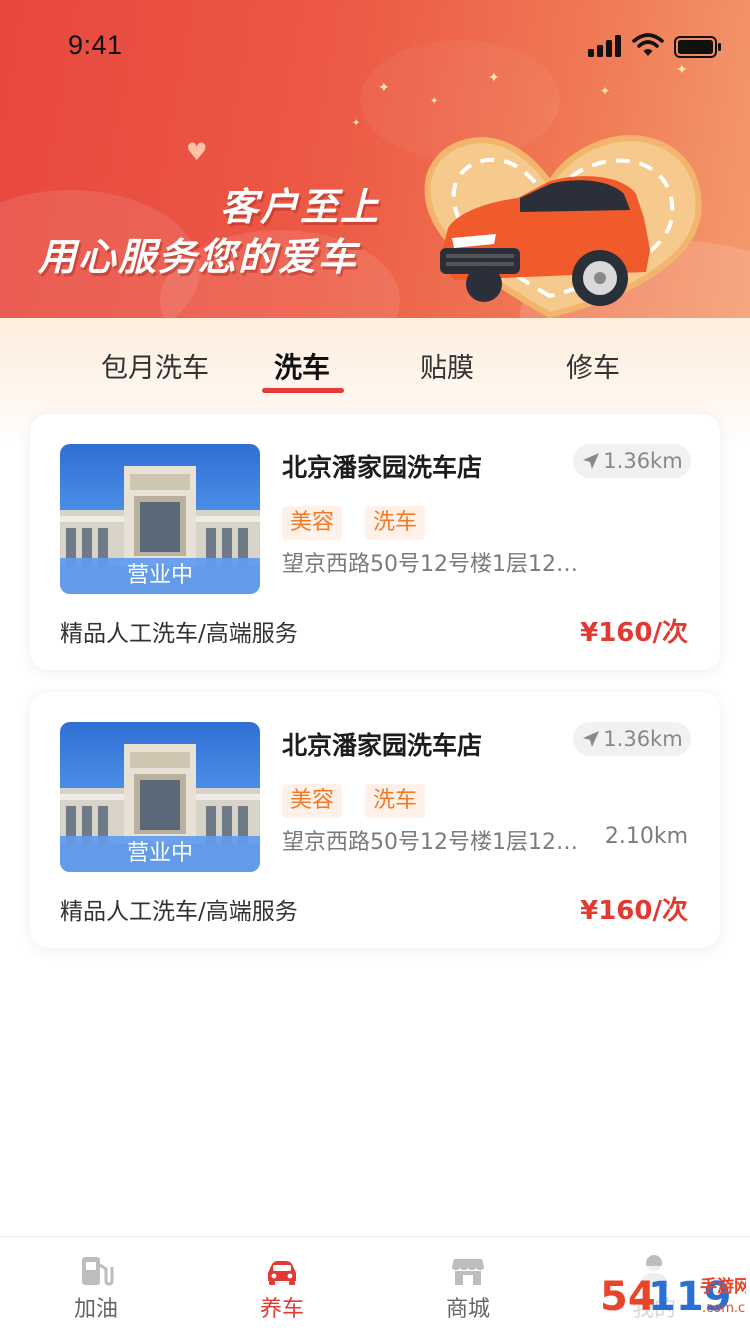 This screenshot has height=1335, width=750. Describe the element at coordinates (95, 1309) in the screenshot. I see `tabbar-label: 加油` at that location.